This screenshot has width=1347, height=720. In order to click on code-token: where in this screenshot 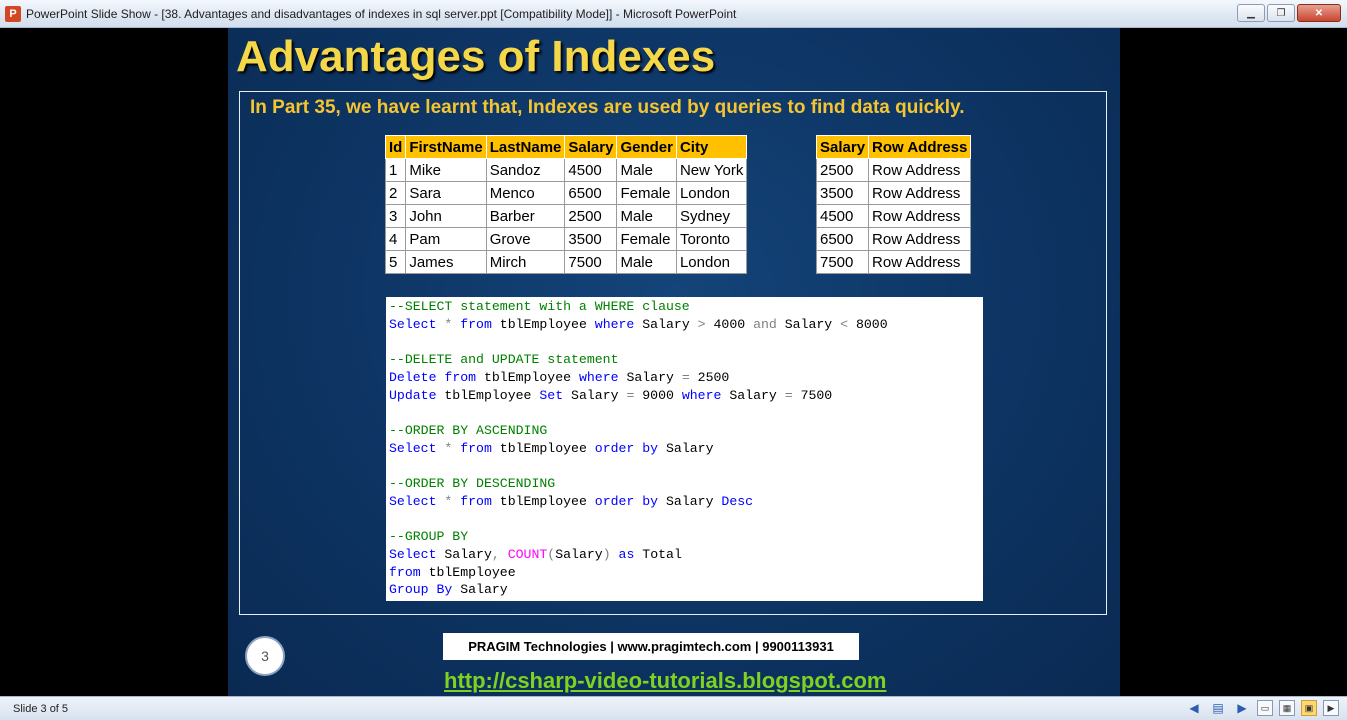, I will do `click(701, 395)`.